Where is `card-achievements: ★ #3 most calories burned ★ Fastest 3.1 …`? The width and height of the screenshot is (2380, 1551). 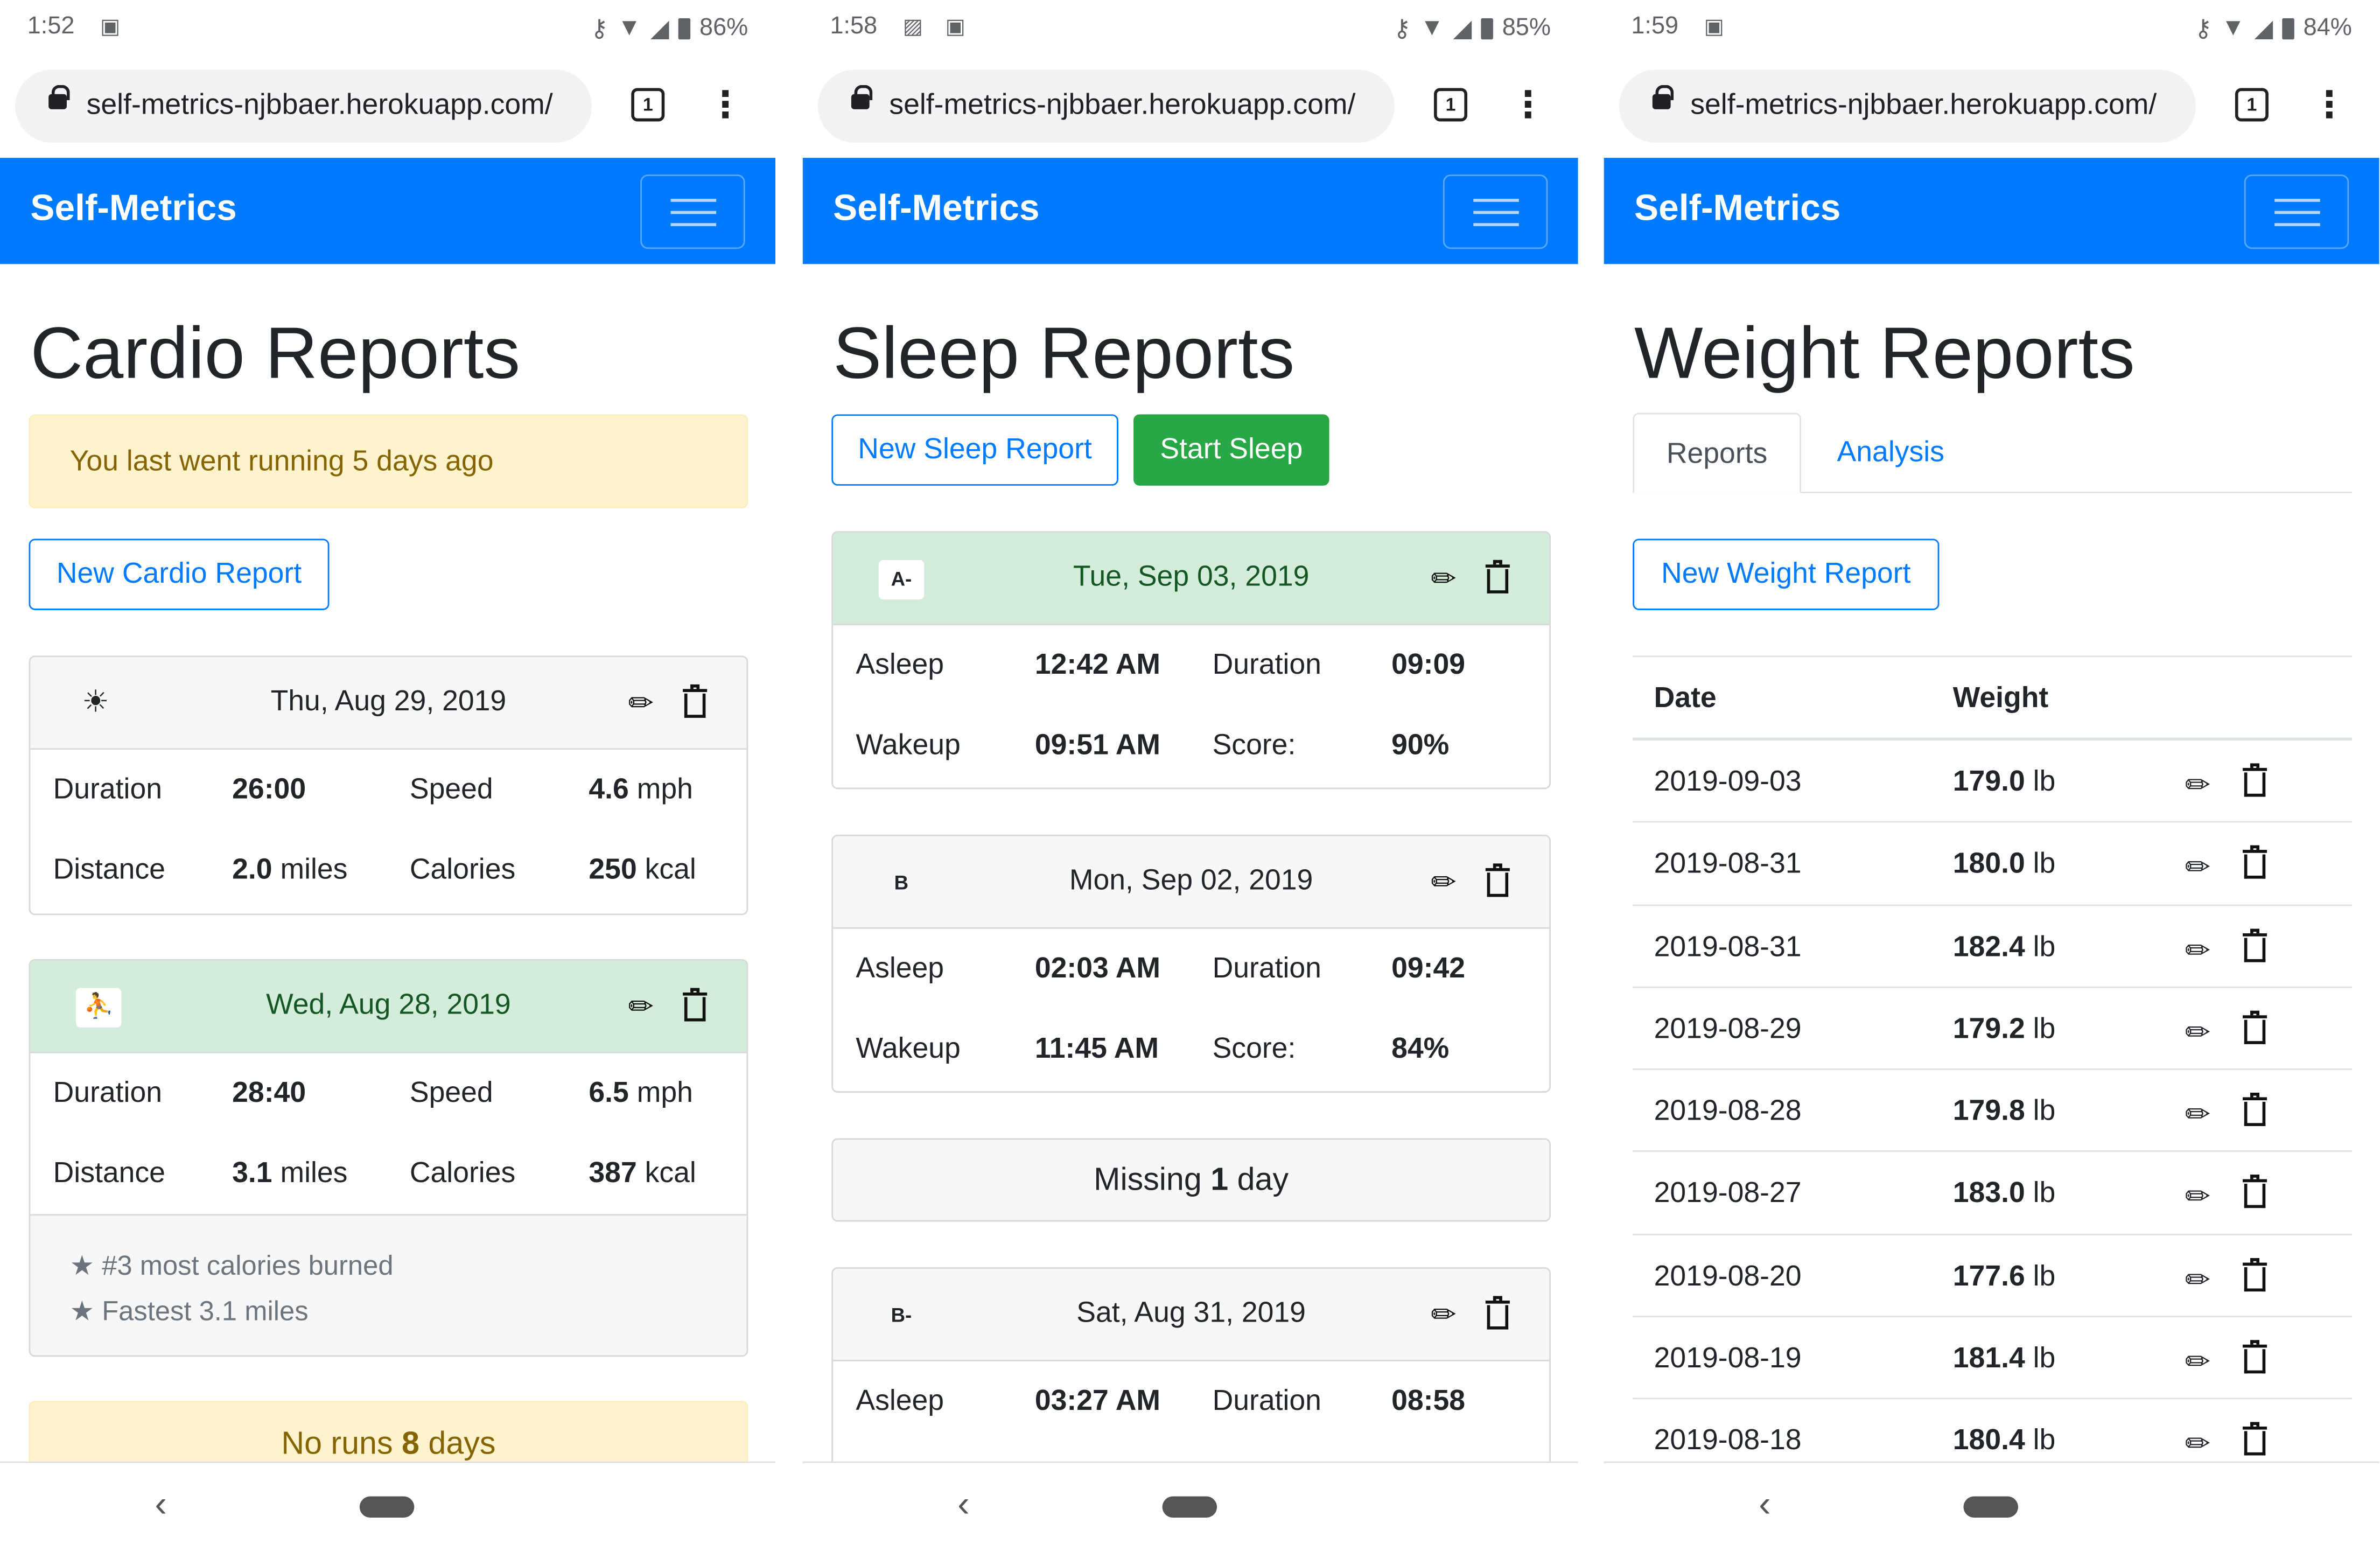 card-achievements: ★ #3 most calories burned ★ Fastest 3.1 … is located at coordinates (388, 1285).